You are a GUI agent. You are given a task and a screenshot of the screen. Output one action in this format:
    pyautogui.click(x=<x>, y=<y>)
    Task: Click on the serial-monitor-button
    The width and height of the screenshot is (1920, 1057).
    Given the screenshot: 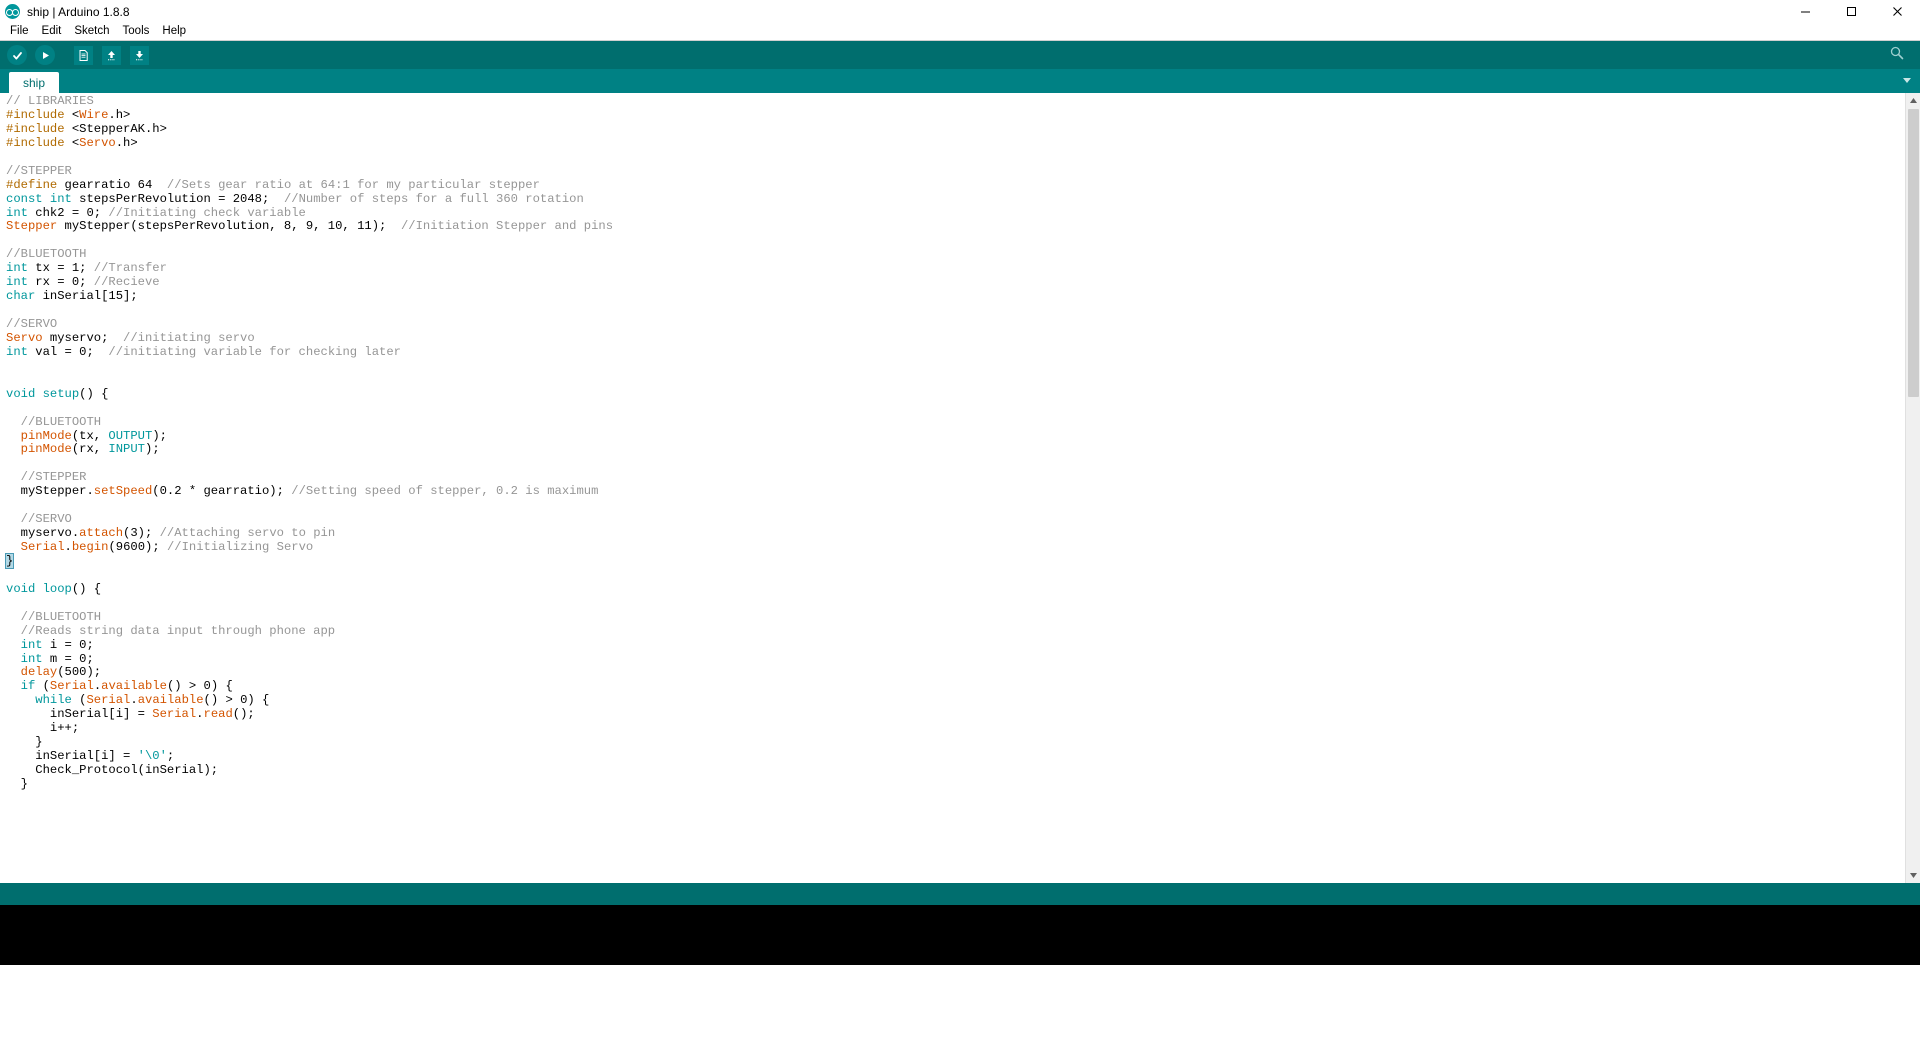 What is the action you would take?
    pyautogui.click(x=1897, y=55)
    